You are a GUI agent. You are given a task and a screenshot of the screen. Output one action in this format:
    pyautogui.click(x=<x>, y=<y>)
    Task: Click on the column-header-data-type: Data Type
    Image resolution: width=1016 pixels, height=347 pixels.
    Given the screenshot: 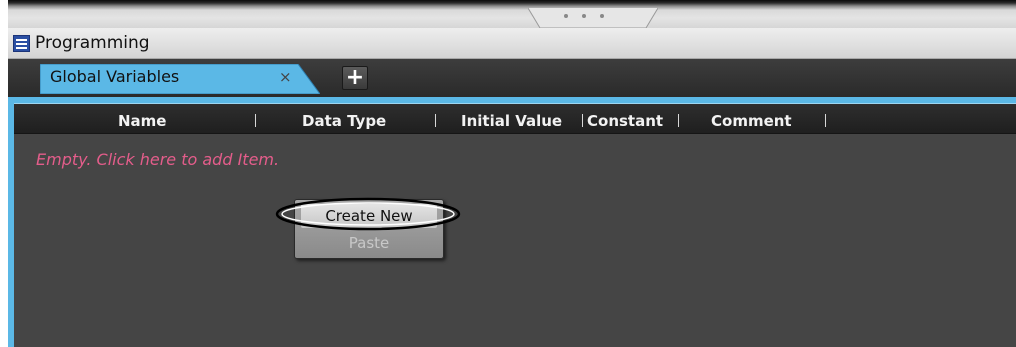 What is the action you would take?
    pyautogui.click(x=344, y=121)
    